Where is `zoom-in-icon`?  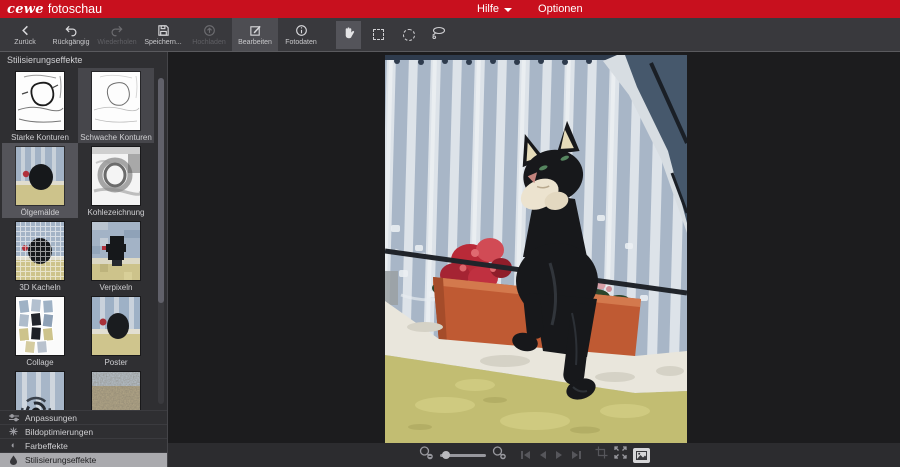 zoom-in-icon is located at coordinates (499, 455).